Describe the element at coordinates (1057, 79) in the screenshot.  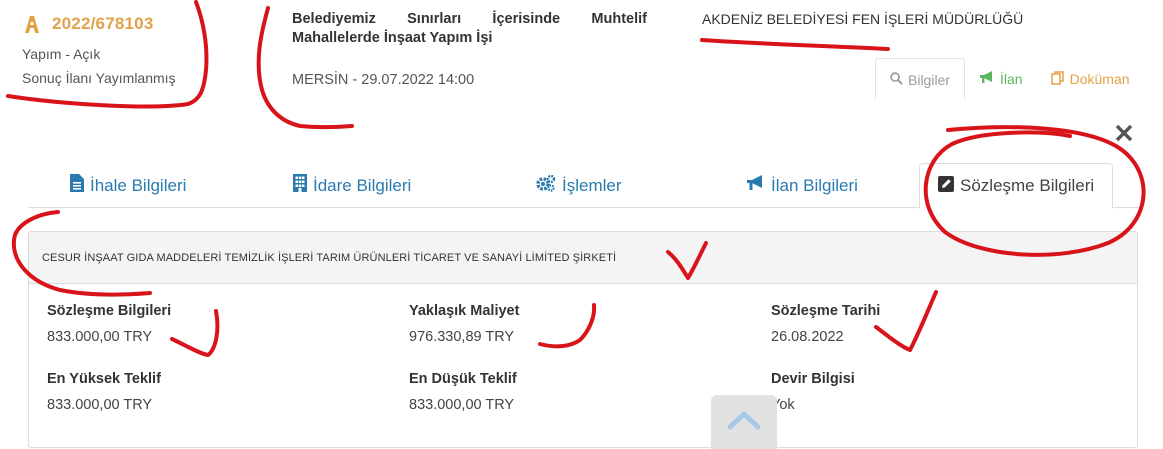
I see `copy-icon` at that location.